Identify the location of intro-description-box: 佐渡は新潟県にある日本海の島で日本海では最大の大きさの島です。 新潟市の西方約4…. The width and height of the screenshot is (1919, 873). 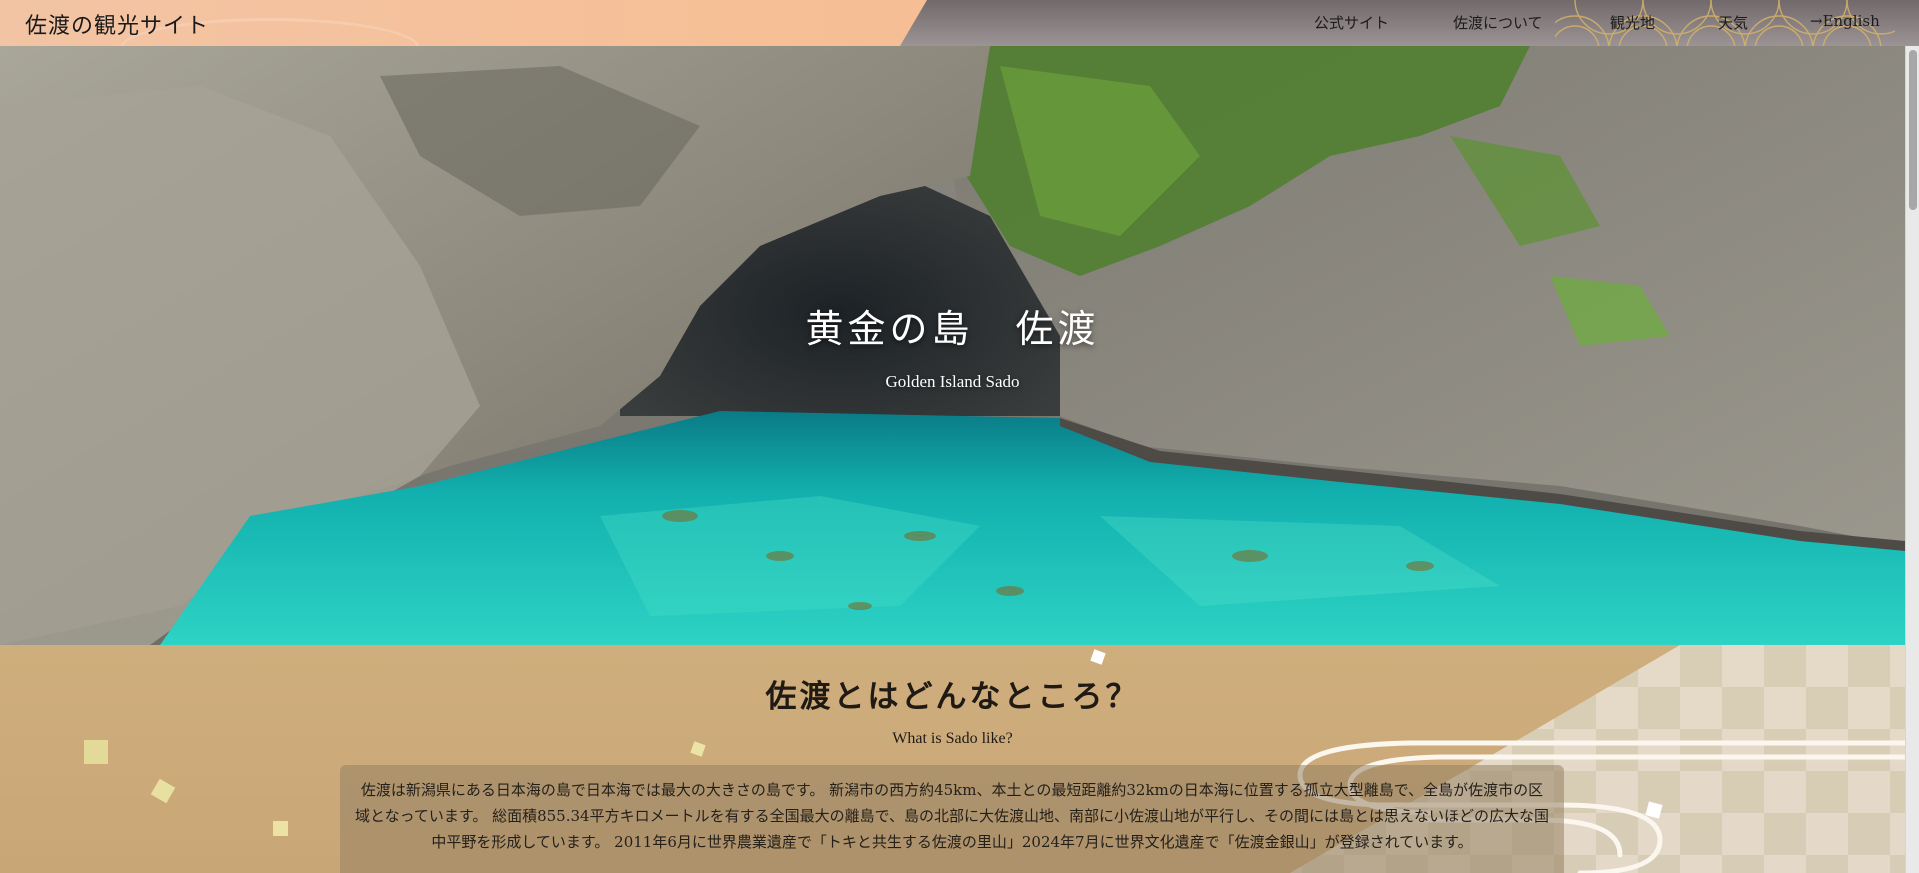
(952, 819).